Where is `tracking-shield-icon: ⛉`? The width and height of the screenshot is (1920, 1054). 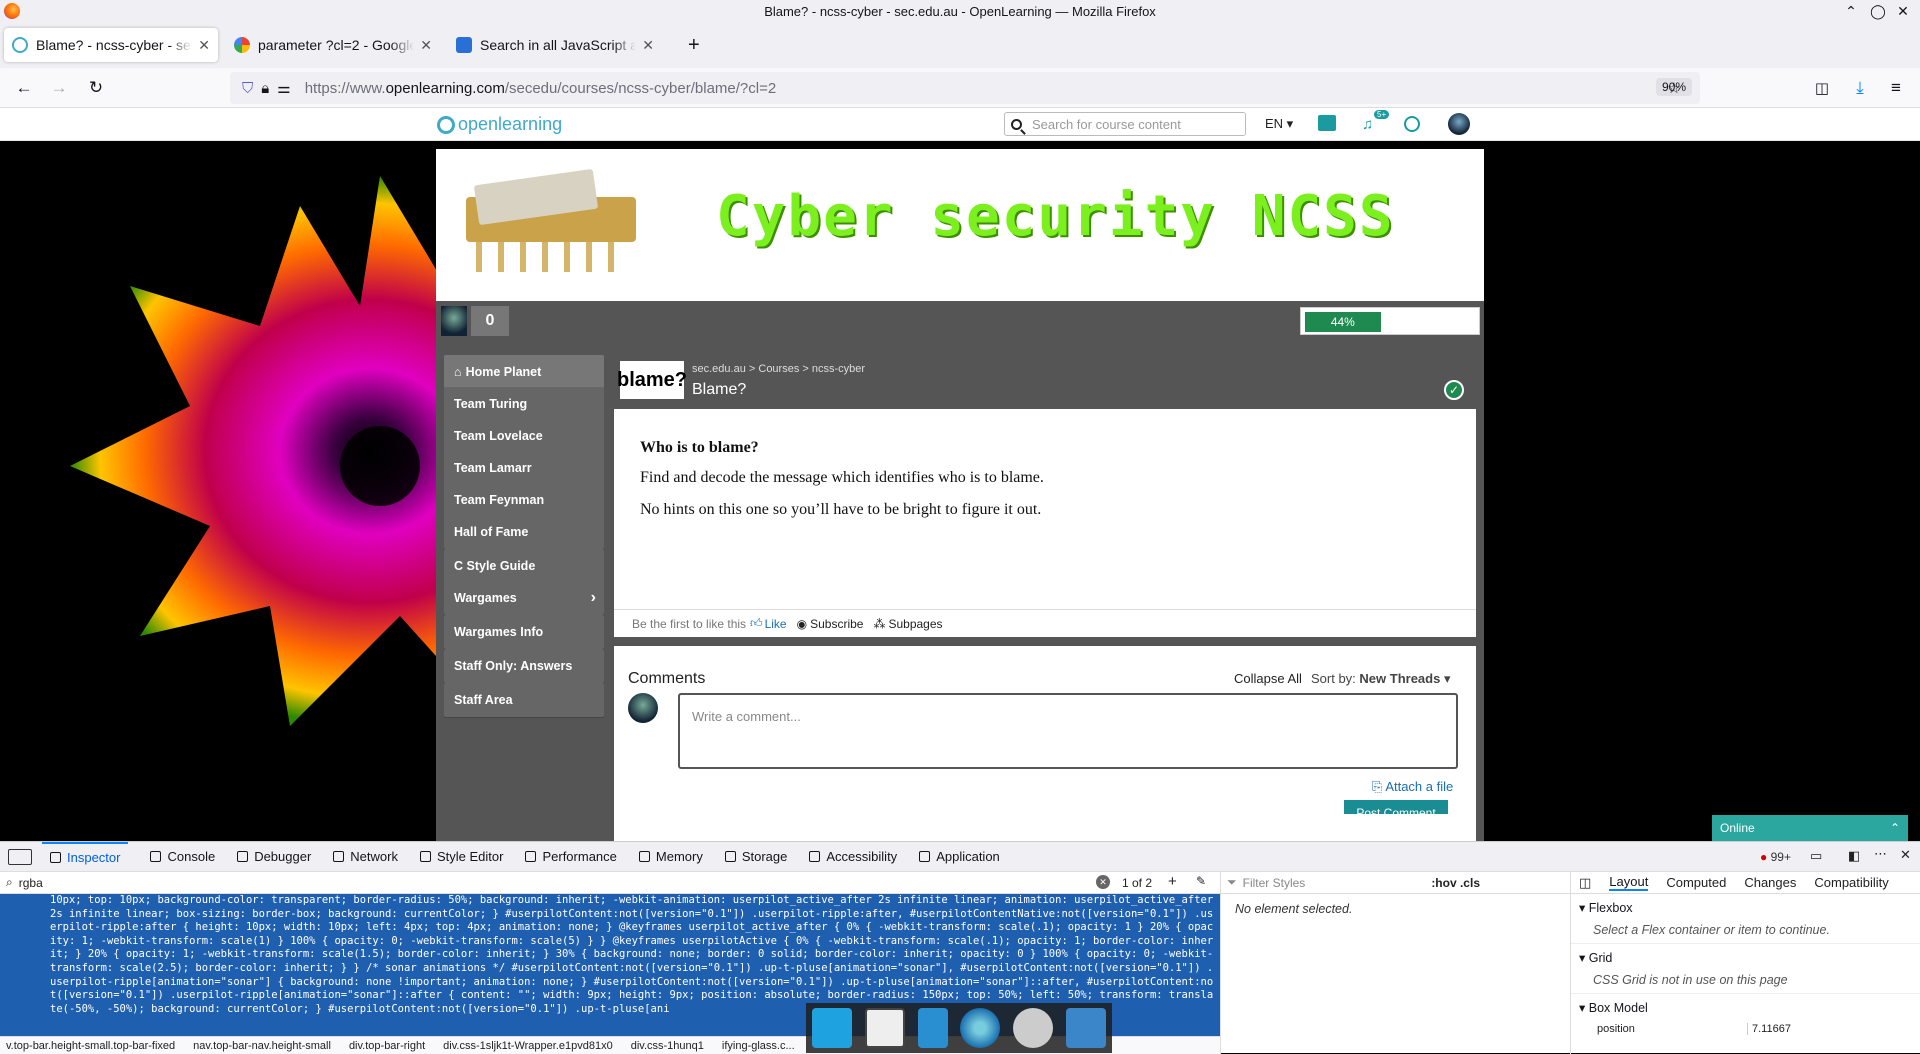 tracking-shield-icon: ⛉ is located at coordinates (247, 88).